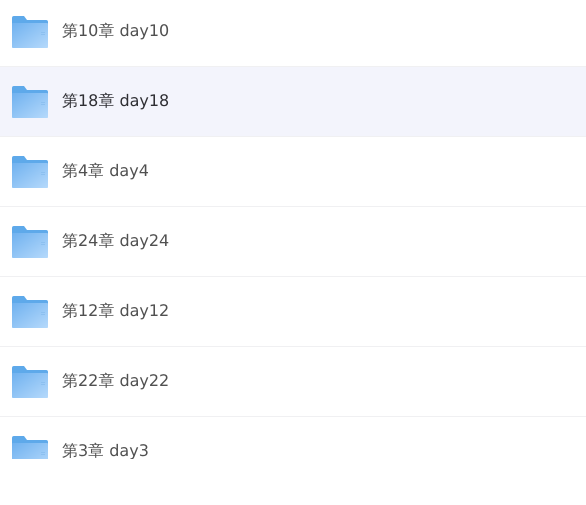 The height and width of the screenshot is (505, 586). What do you see at coordinates (116, 31) in the screenshot?
I see `folder-name: 第10章 day10` at bounding box center [116, 31].